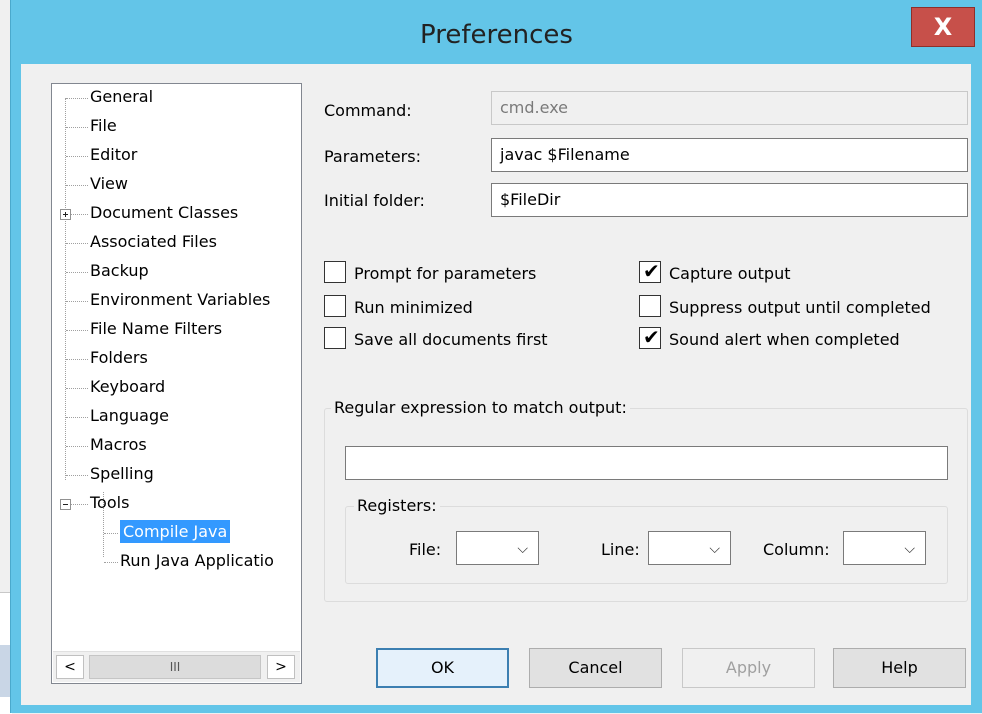  I want to click on cancel-button: Cancel, so click(595, 668).